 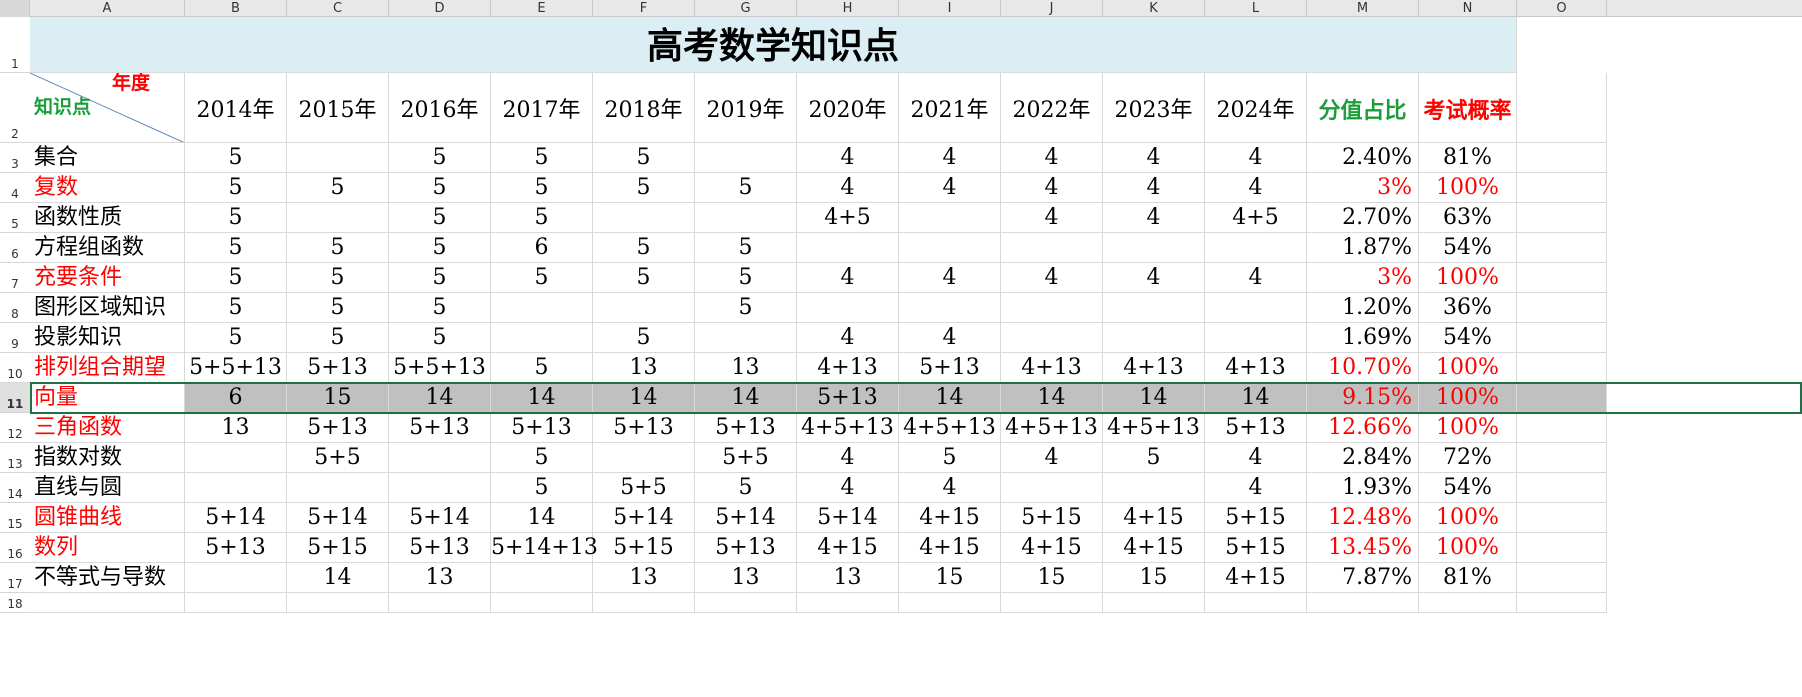 I want to click on row-header-17: 17, so click(x=15, y=578).